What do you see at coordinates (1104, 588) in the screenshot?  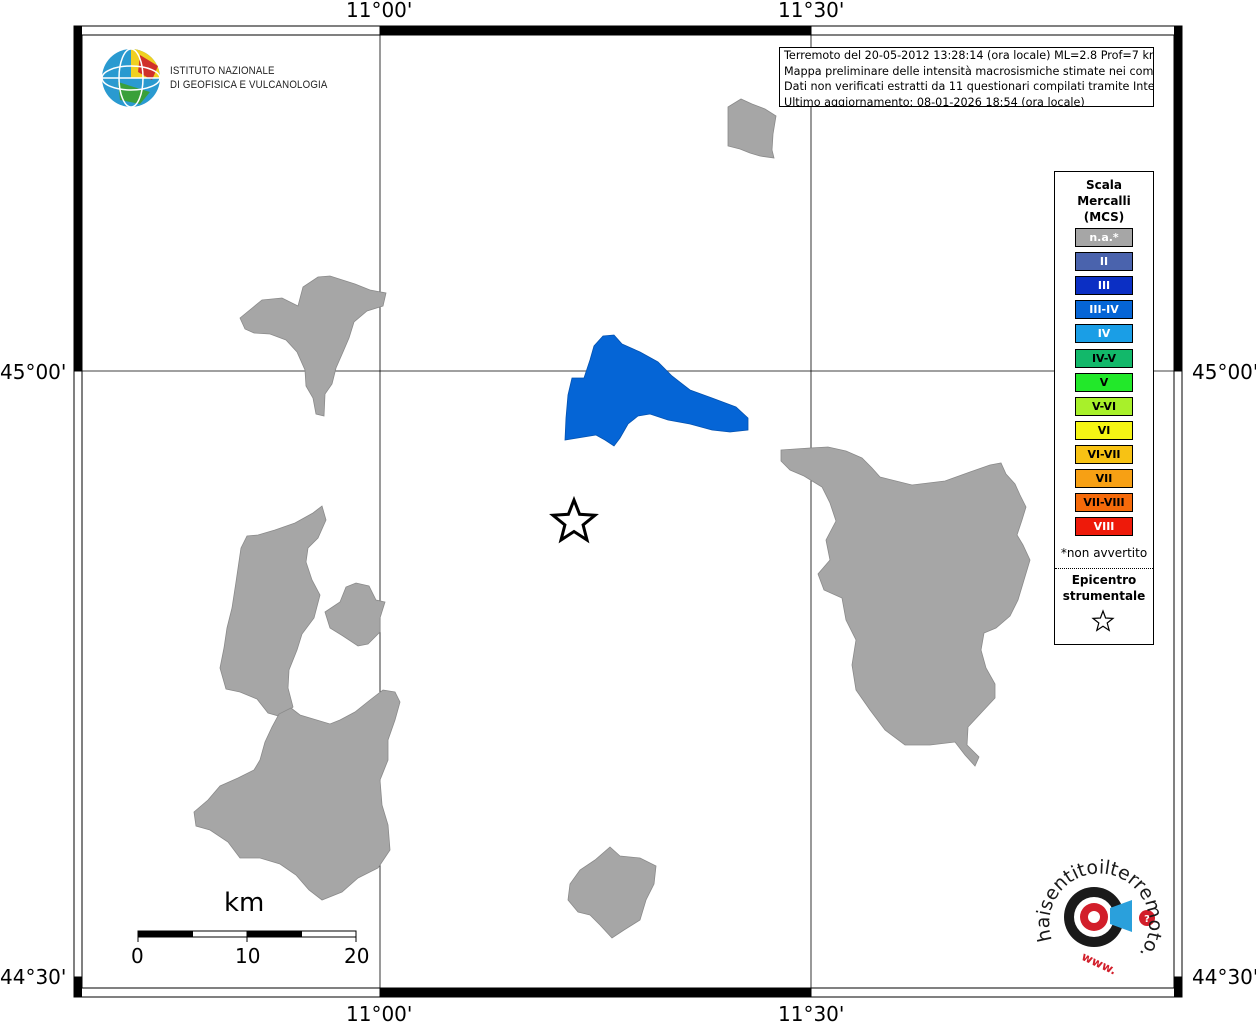 I see `legend-epicentre-label: Epicentro strumentale` at bounding box center [1104, 588].